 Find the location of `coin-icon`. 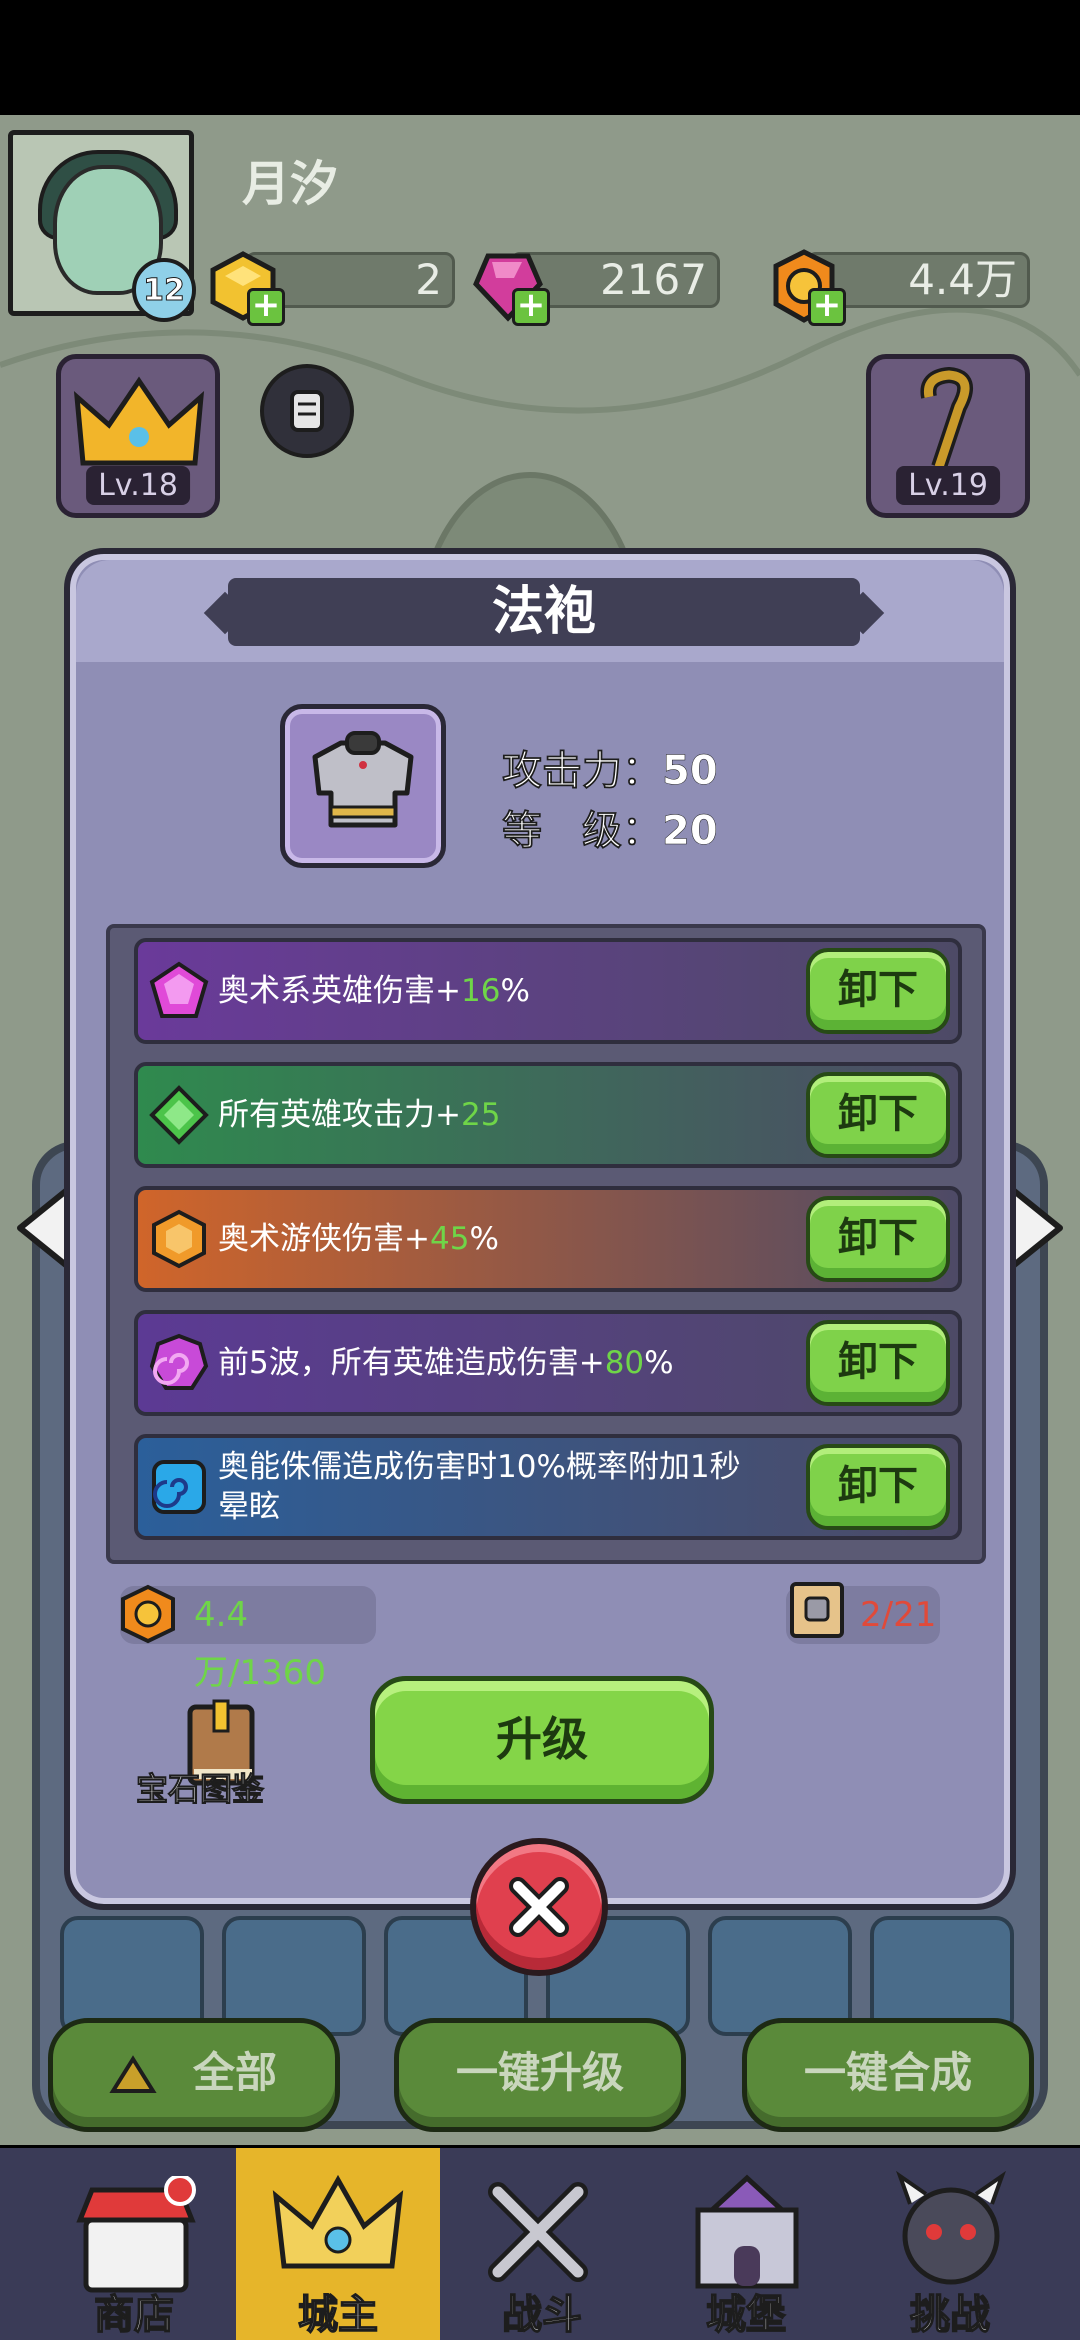

coin-icon is located at coordinates (148, 1614).